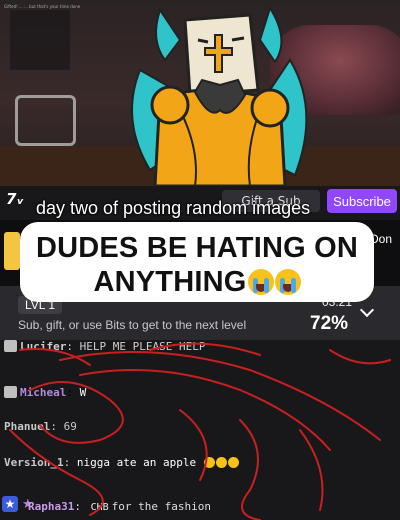 The height and width of the screenshot is (520, 400). Describe the element at coordinates (27, 426) in the screenshot. I see `chat-username: Phanuel` at that location.